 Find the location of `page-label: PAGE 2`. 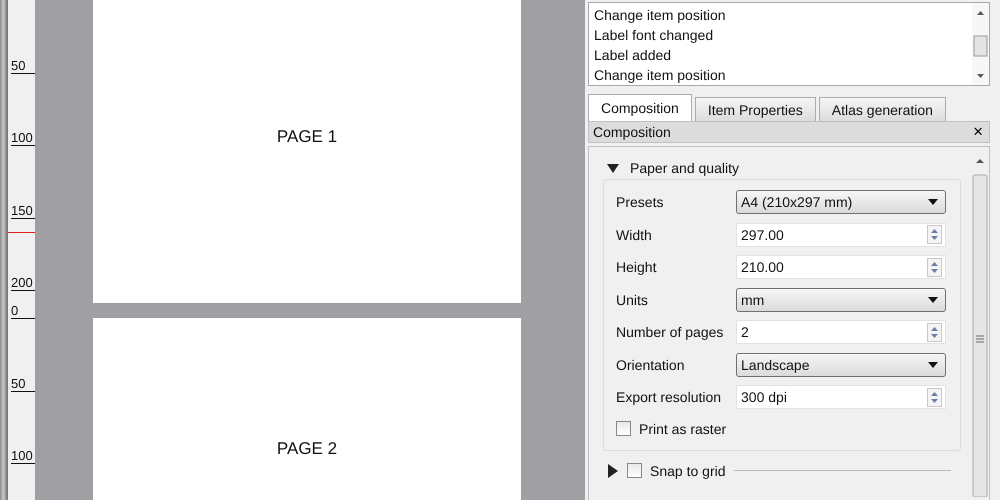

page-label: PAGE 2 is located at coordinates (307, 449).